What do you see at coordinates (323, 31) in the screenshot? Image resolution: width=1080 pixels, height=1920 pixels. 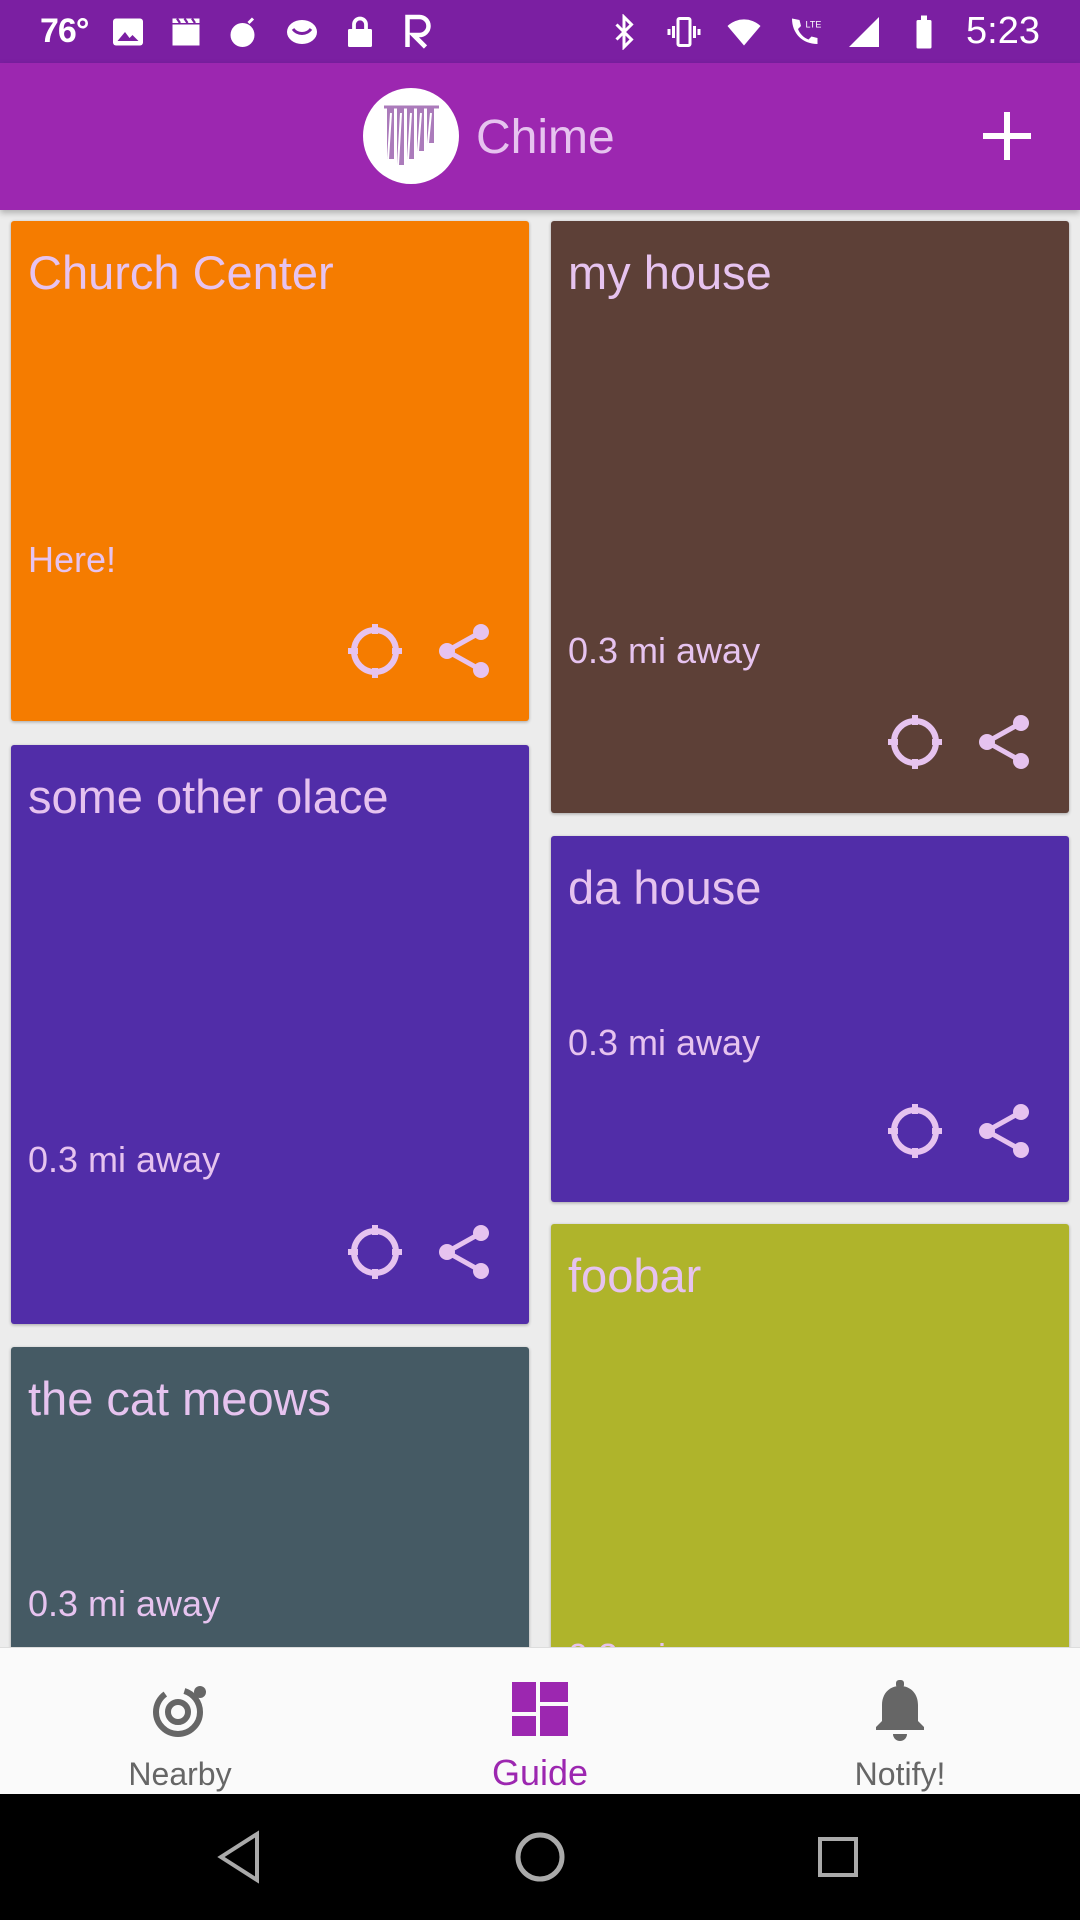 I see `status-left-group: 76°` at bounding box center [323, 31].